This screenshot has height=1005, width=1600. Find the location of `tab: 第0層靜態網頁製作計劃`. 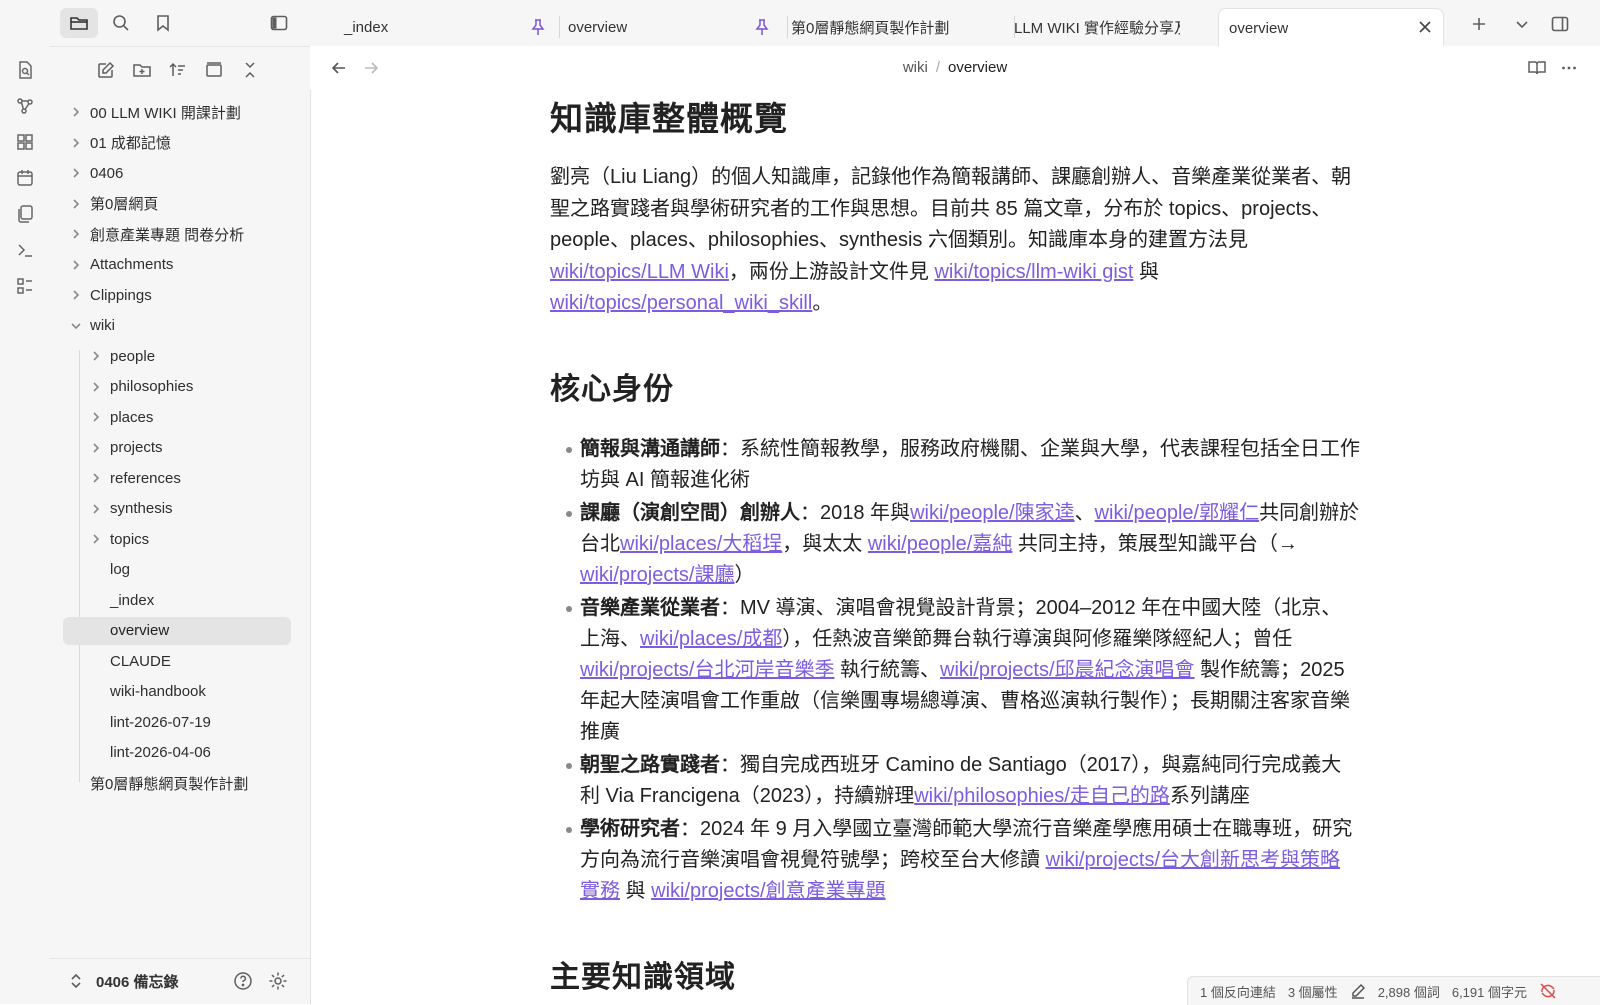

tab: 第0層靜態網頁製作計劃 is located at coordinates (892, 27).